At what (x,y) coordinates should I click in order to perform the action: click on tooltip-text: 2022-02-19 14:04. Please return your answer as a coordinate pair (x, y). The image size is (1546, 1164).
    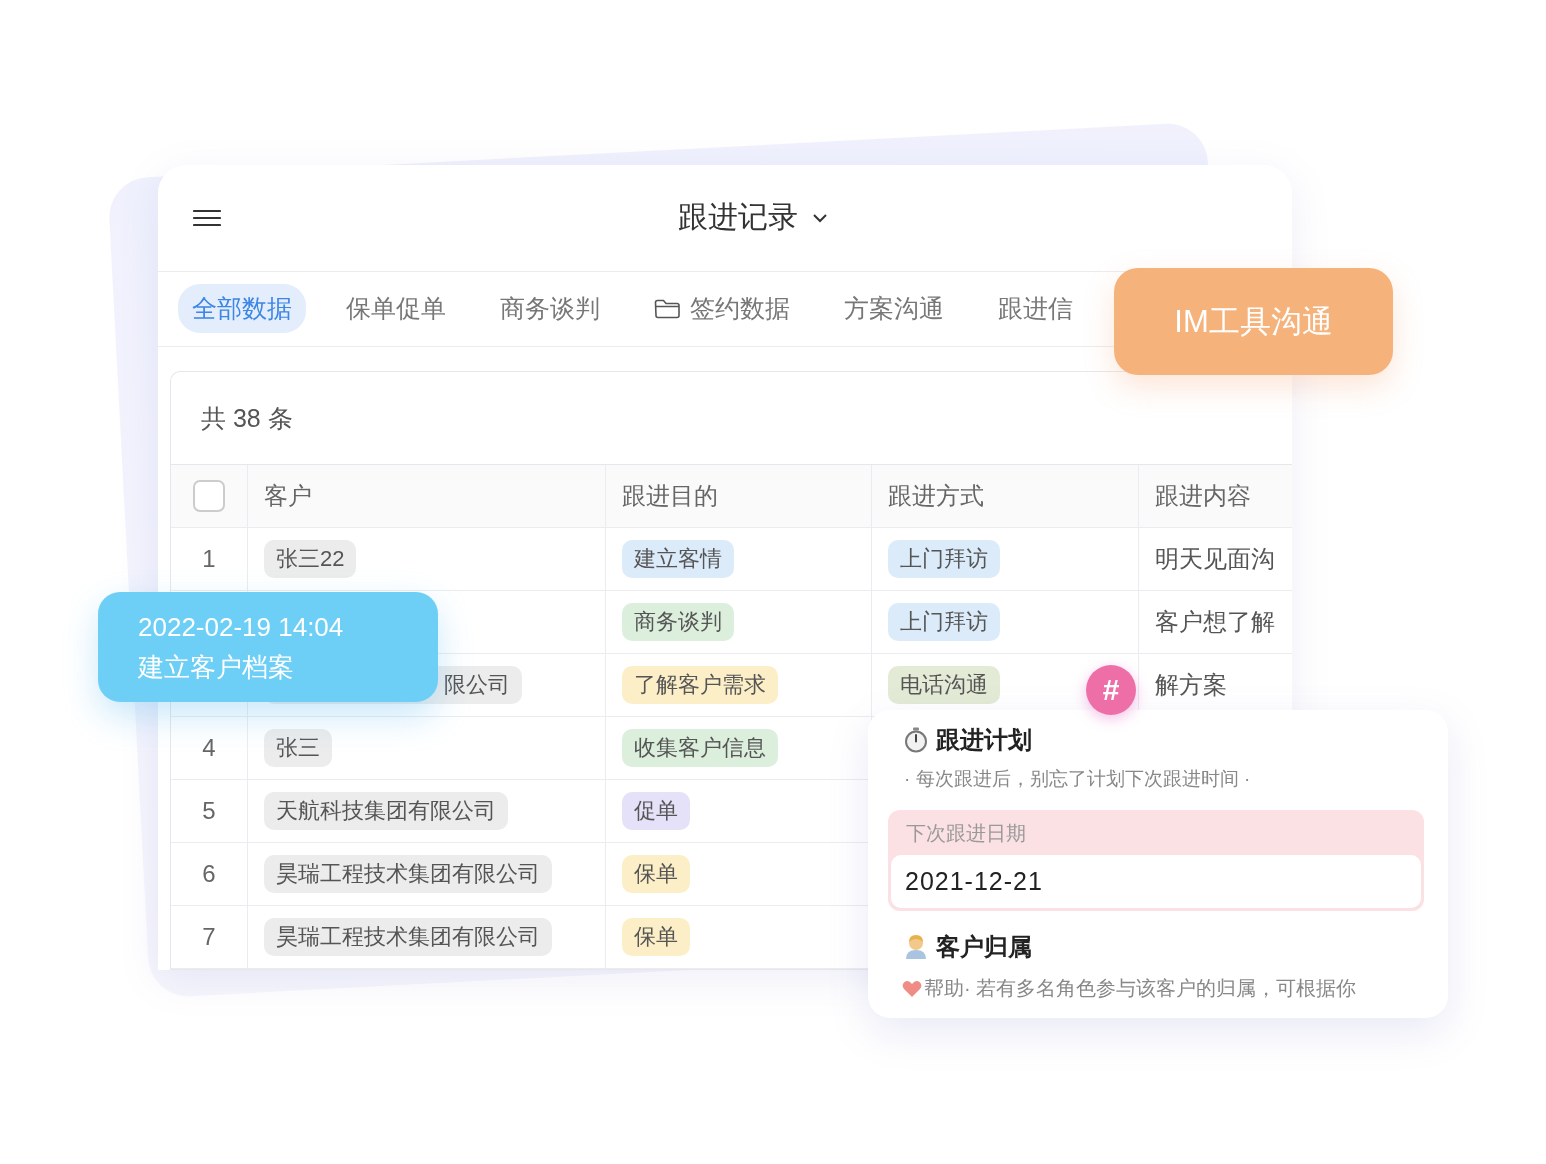
    Looking at the image, I should click on (241, 627).